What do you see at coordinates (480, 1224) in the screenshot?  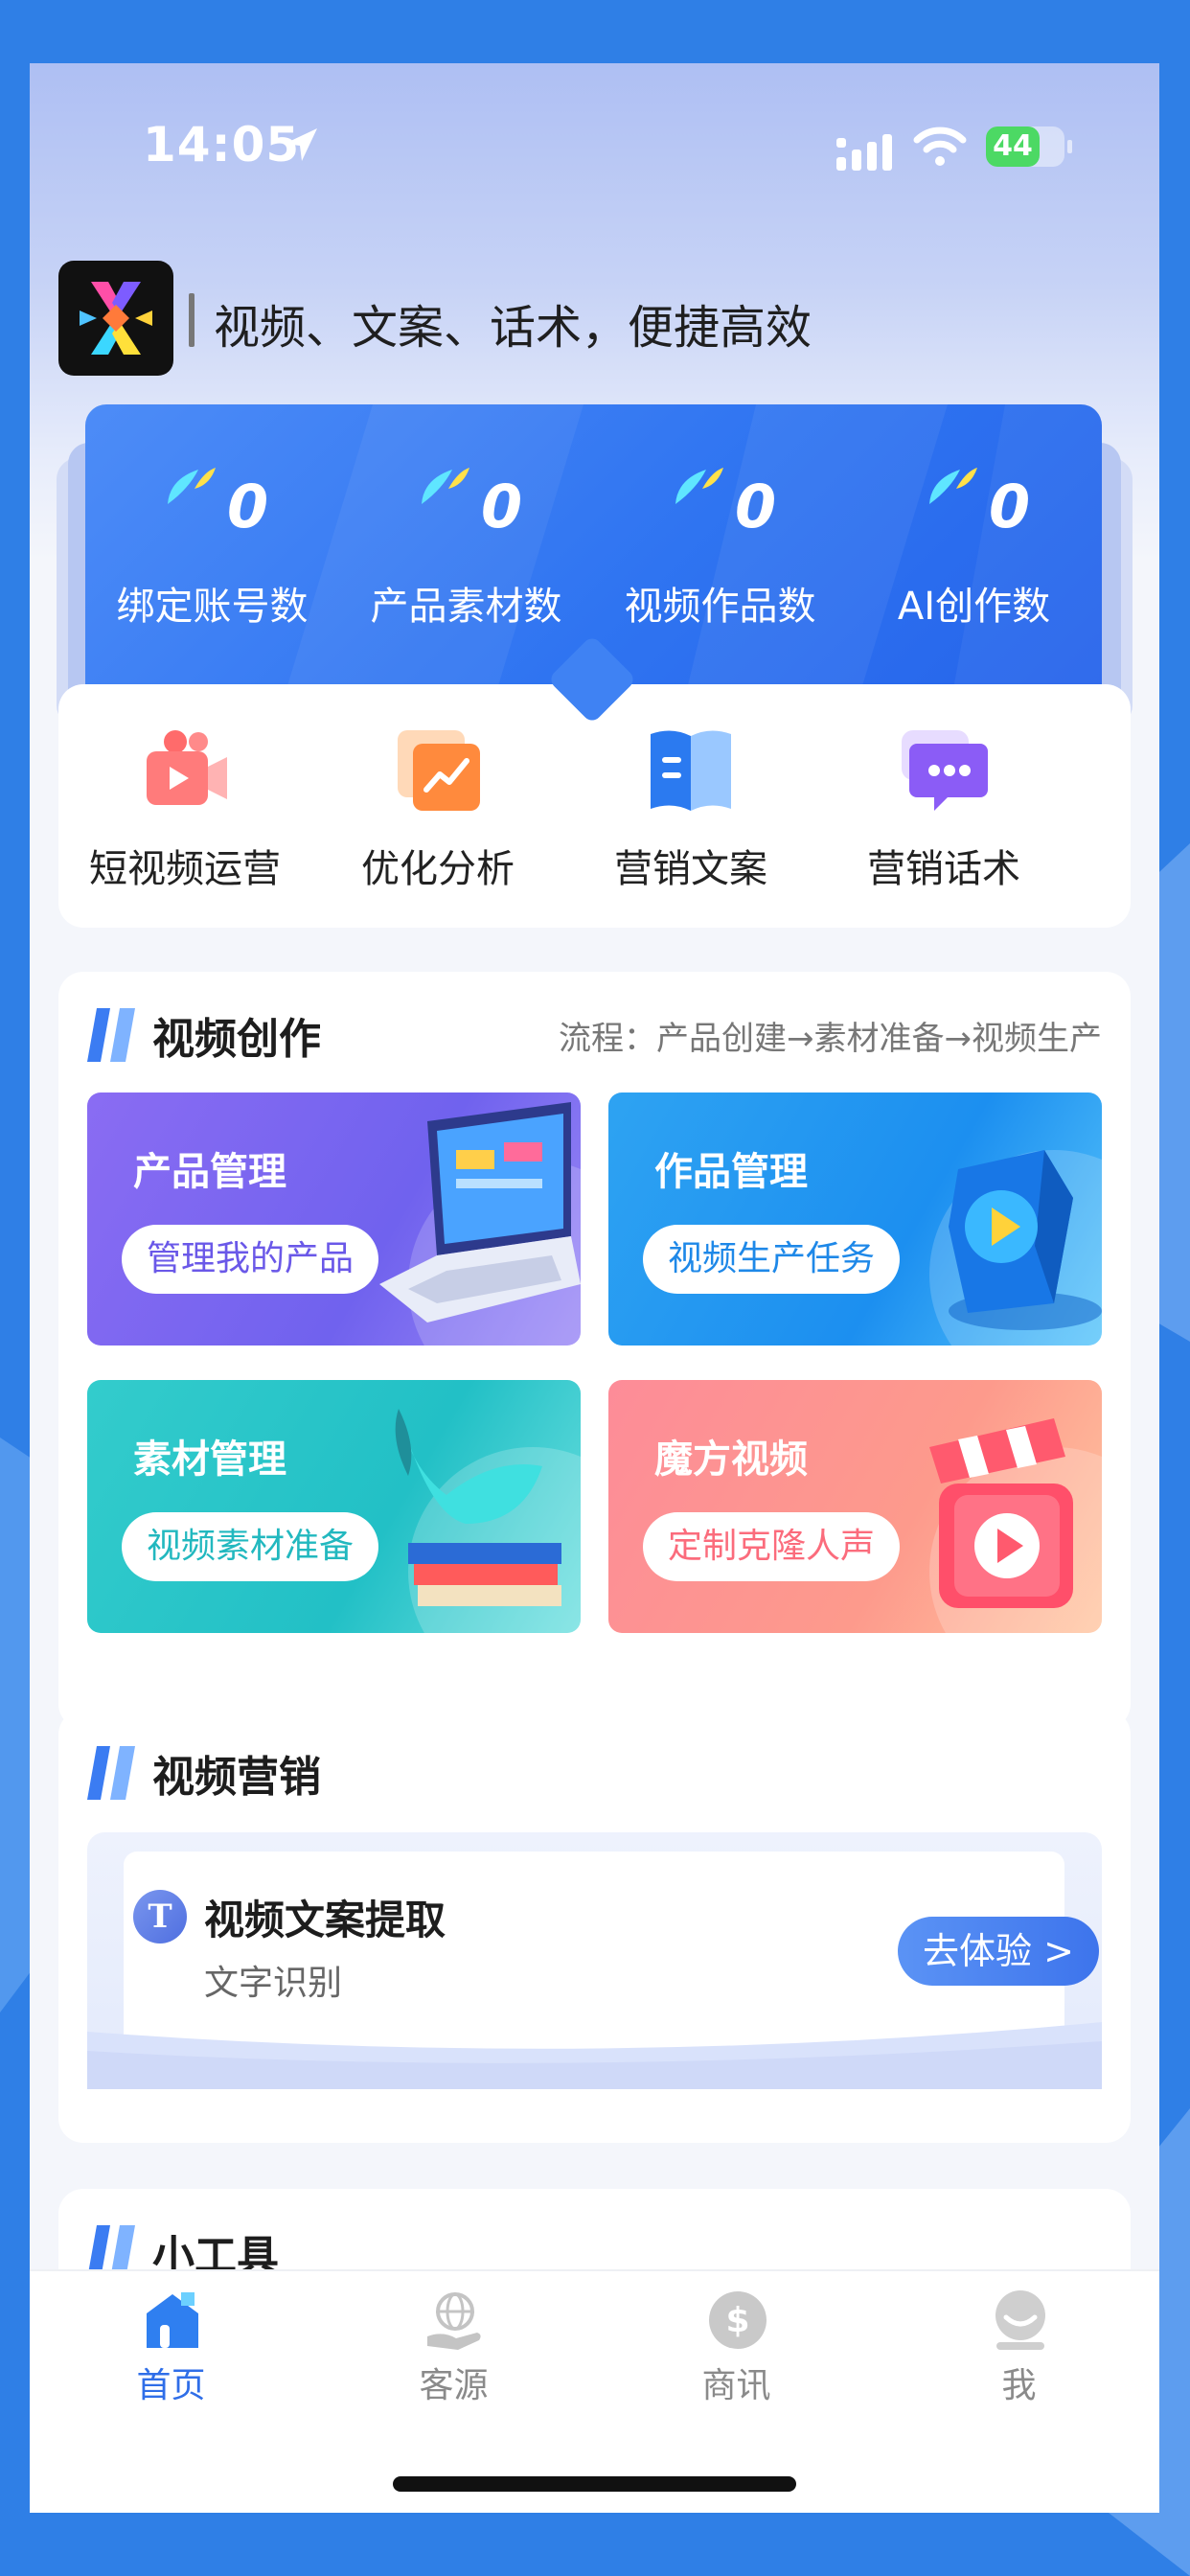 I see `laptop-illustration-icon` at bounding box center [480, 1224].